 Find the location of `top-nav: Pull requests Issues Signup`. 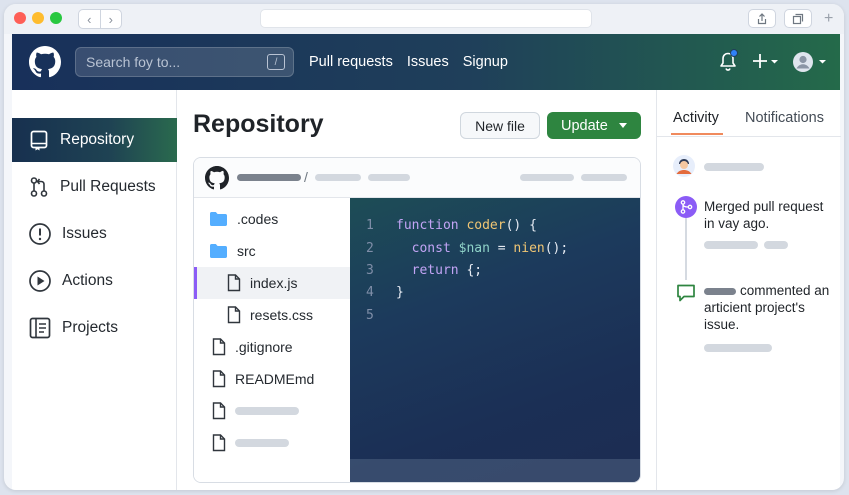

top-nav: Pull requests Issues Signup is located at coordinates (408, 62).